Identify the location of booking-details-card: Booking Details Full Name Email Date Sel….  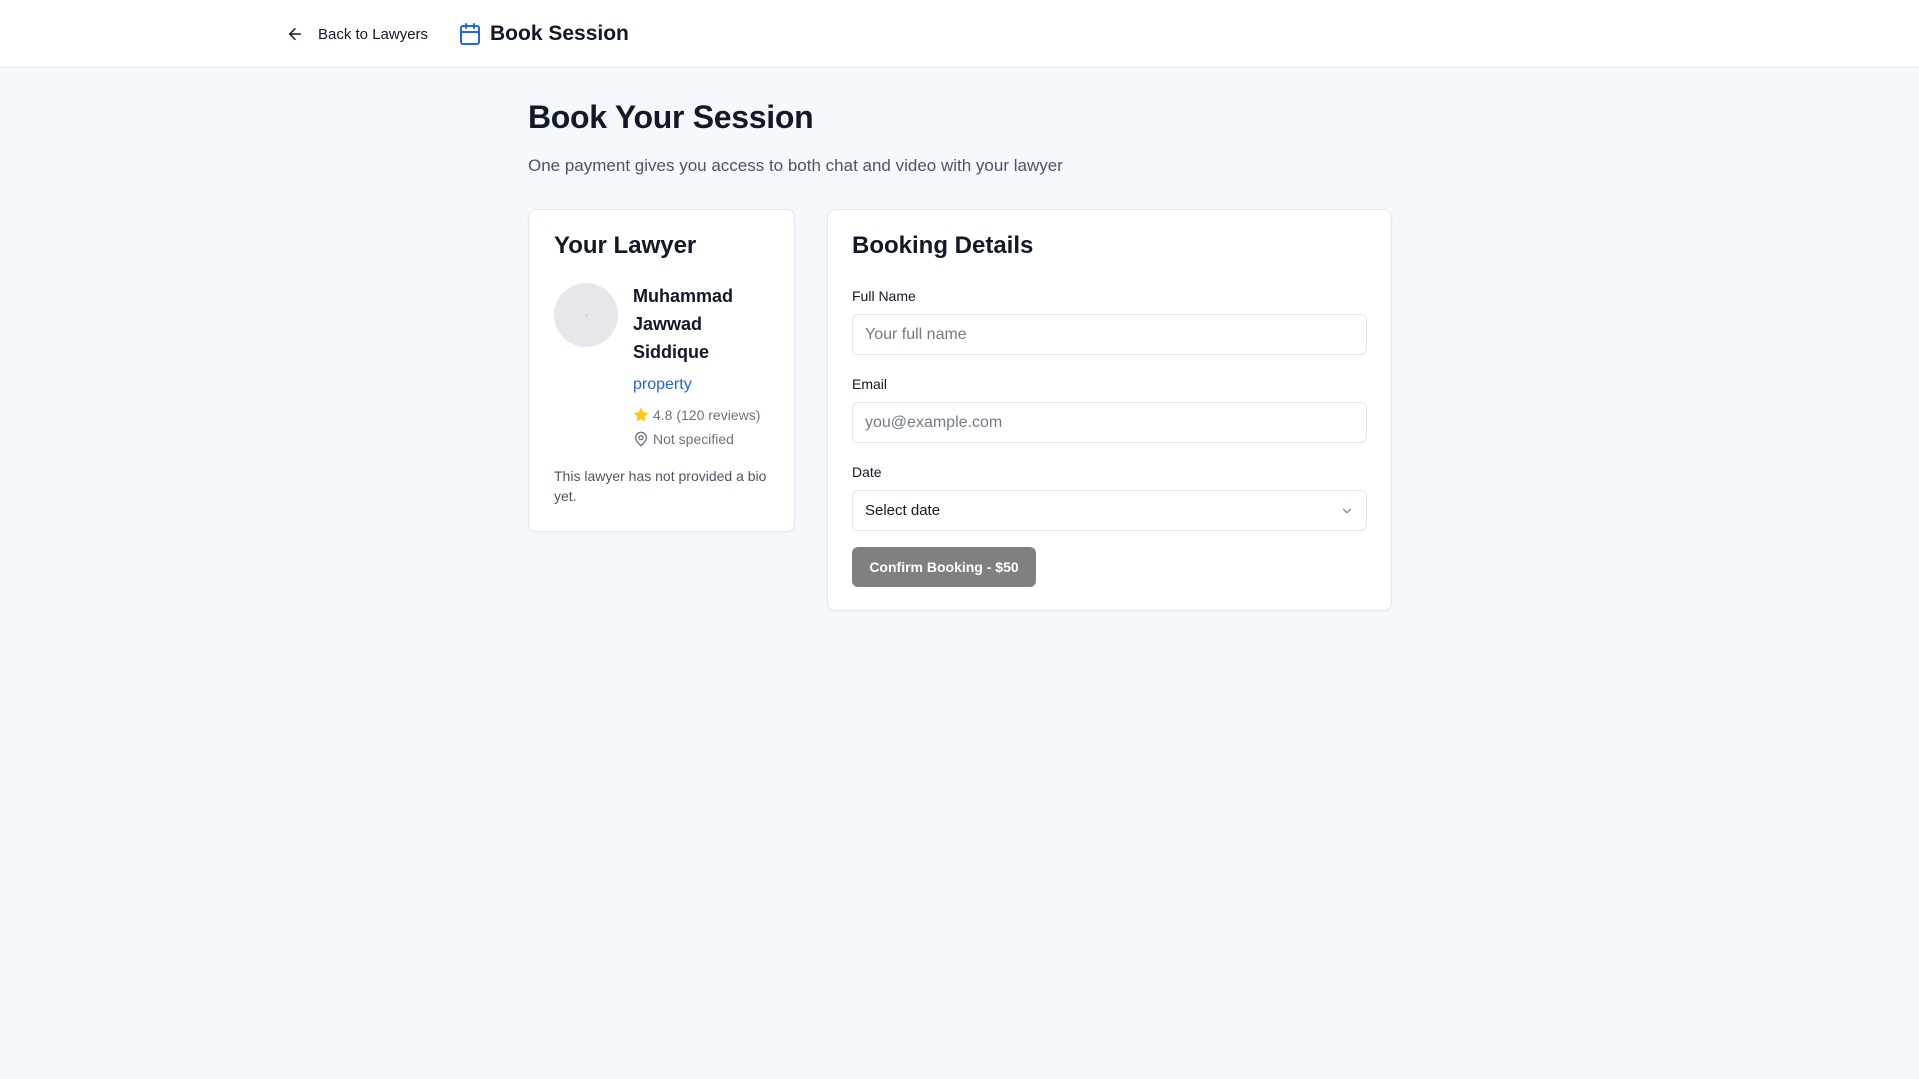
(1109, 410).